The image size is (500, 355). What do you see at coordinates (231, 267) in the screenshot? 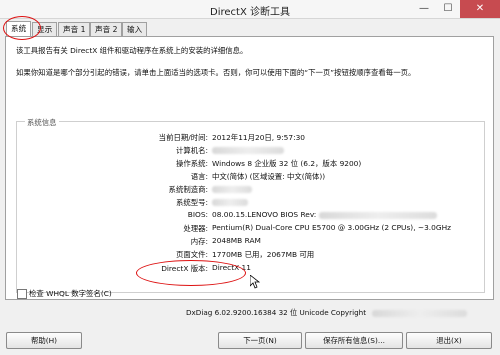
I see `info-value: DirectX 11` at bounding box center [231, 267].